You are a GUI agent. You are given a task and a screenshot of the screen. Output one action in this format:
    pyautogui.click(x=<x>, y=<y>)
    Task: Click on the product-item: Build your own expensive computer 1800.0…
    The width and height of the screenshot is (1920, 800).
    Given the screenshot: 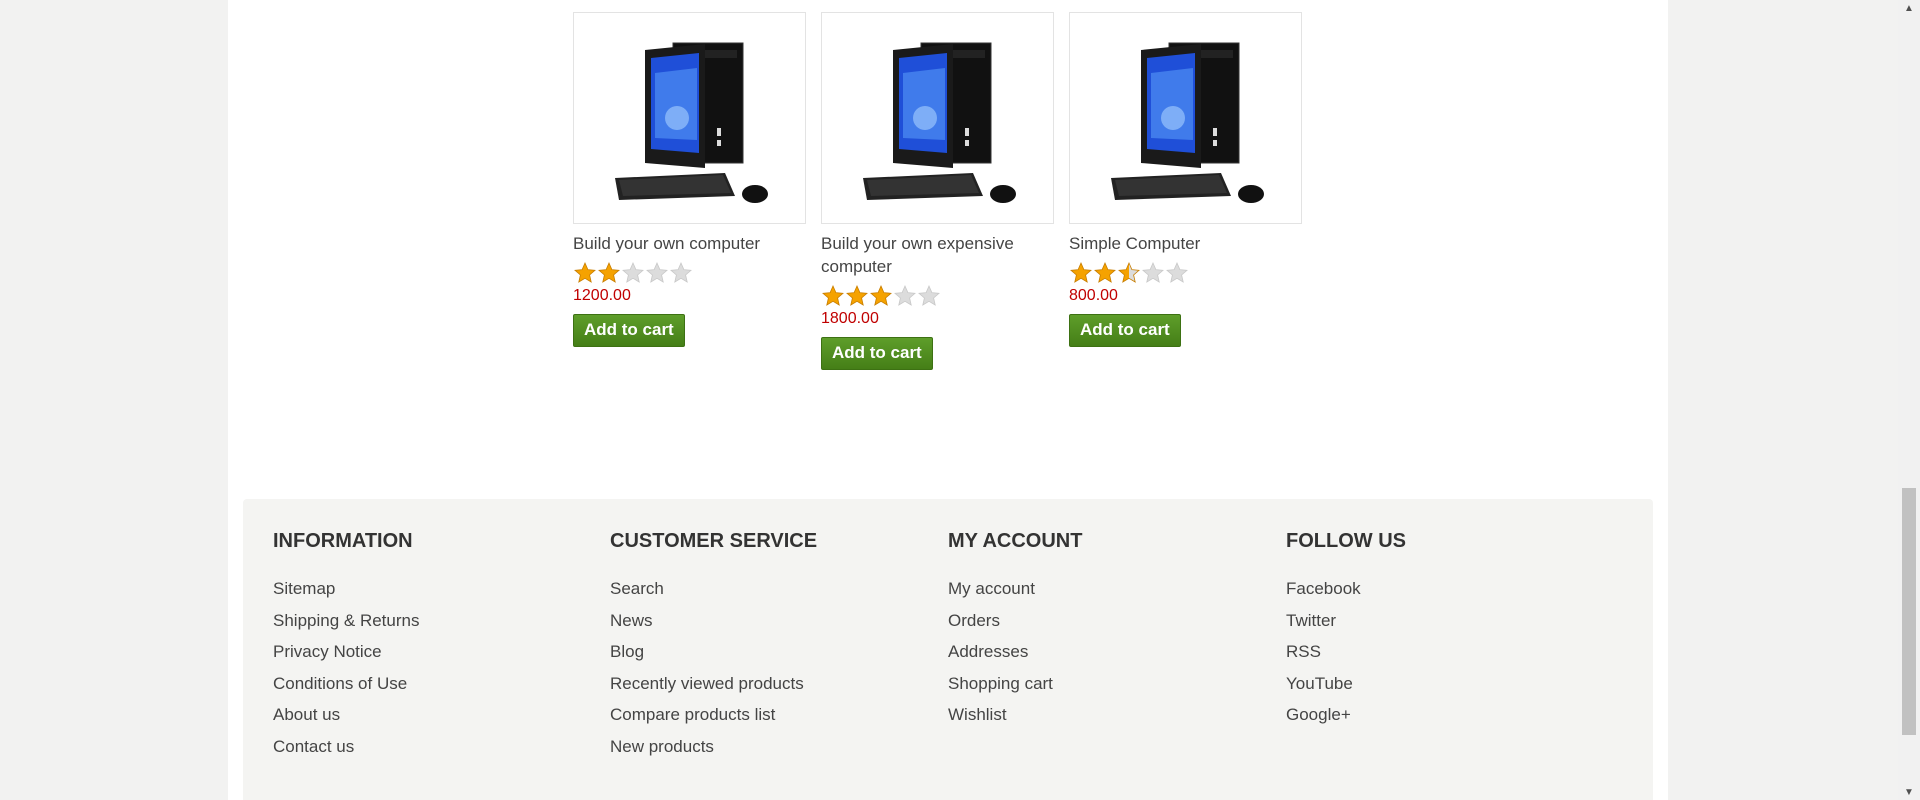 What is the action you would take?
    pyautogui.click(x=937, y=191)
    